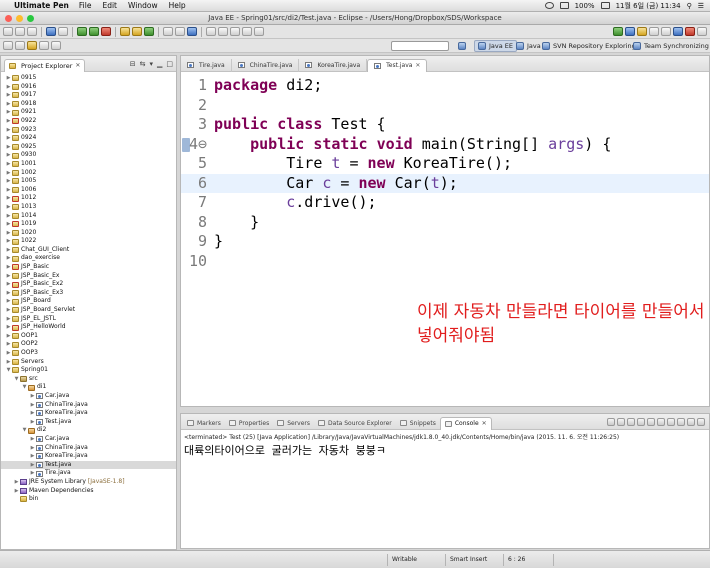  Describe the element at coordinates (211, 31) in the screenshot. I see `toggle-mark-icon` at that location.